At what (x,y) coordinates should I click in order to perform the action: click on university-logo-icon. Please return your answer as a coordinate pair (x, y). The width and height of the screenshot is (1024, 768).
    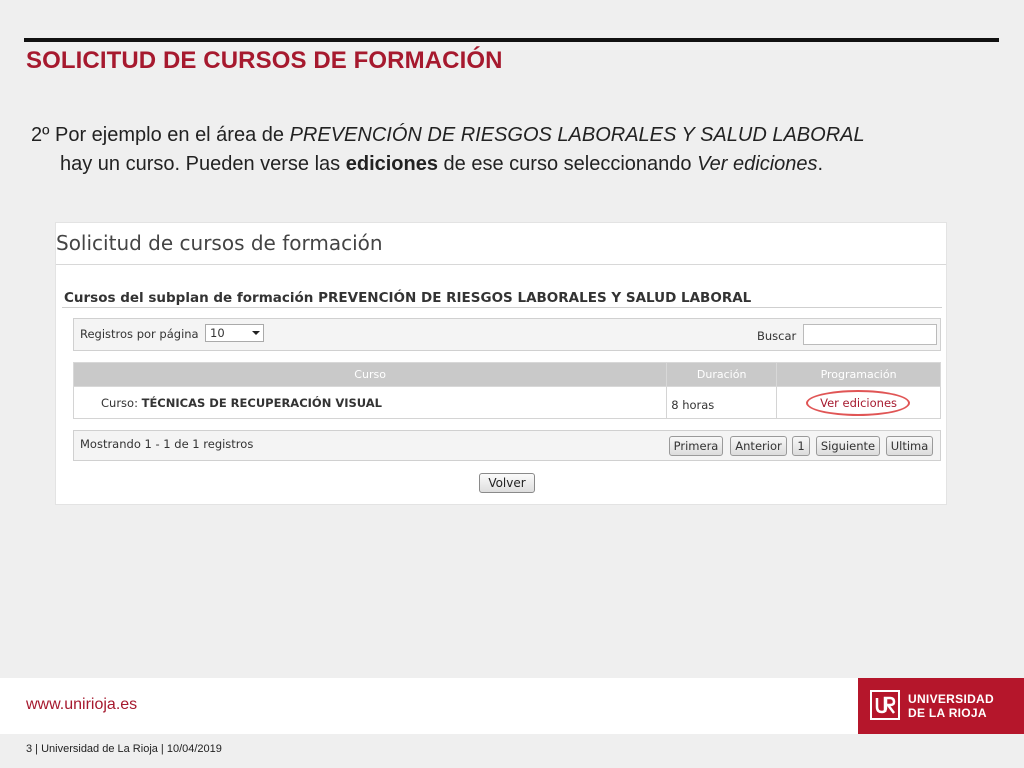
    Looking at the image, I should click on (885, 705).